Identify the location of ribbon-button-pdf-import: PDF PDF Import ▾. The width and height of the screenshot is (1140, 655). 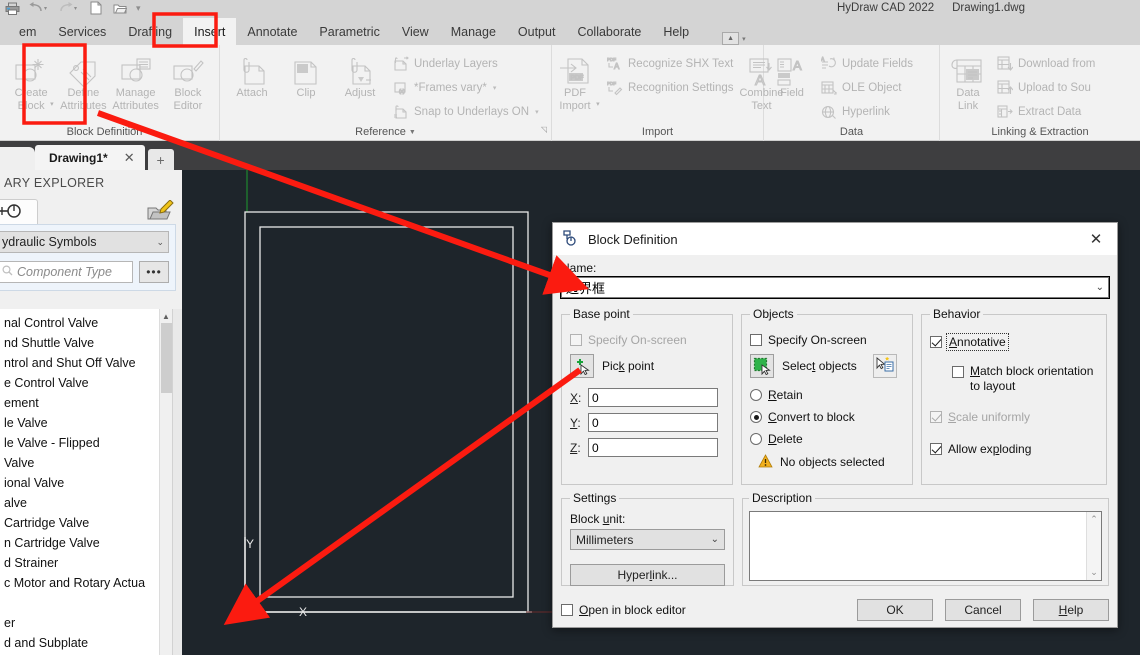
(579, 81).